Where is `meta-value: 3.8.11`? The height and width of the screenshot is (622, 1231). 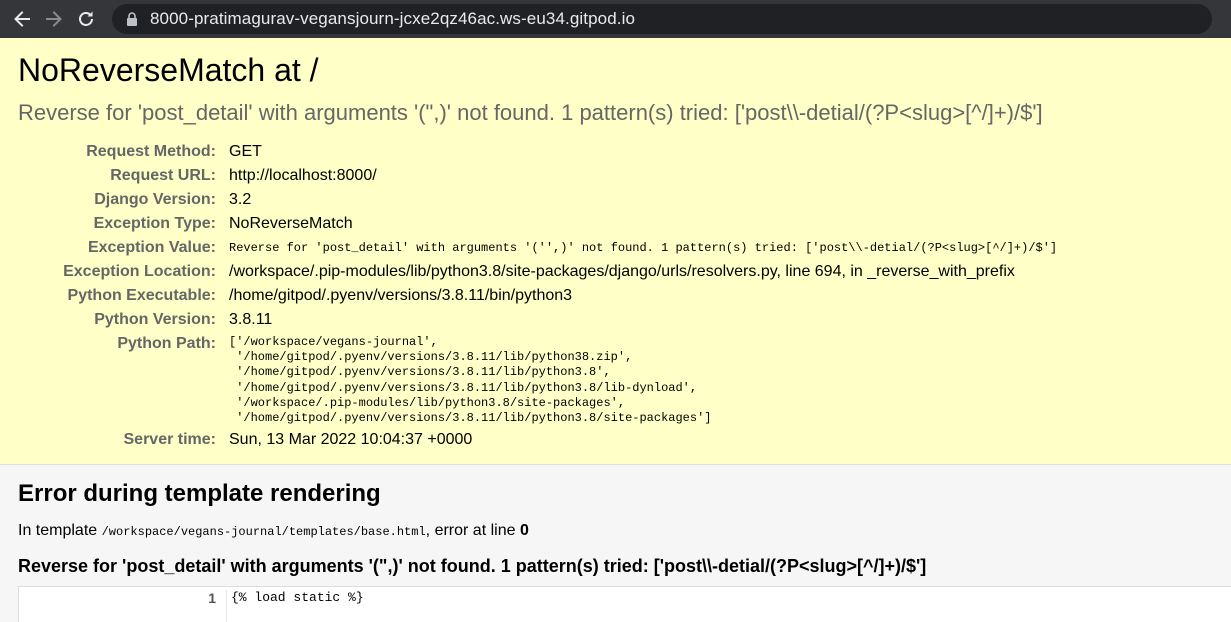 meta-value: 3.8.11 is located at coordinates (251, 319).